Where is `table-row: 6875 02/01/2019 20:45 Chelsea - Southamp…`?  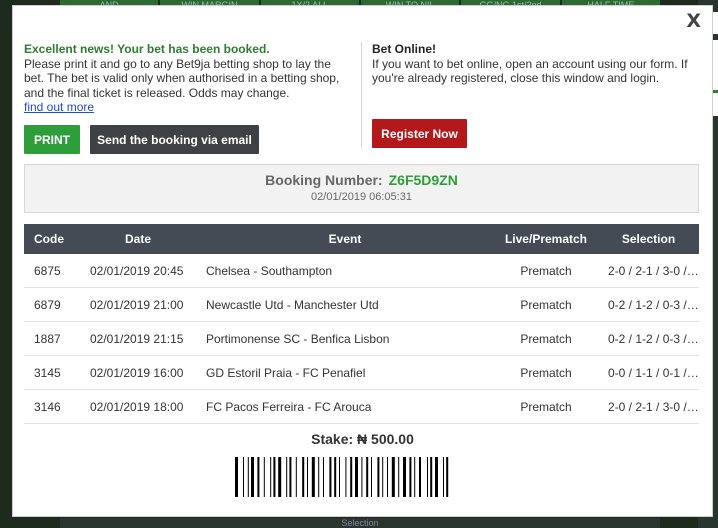
table-row: 6875 02/01/2019 20:45 Chelsea - Southamp… is located at coordinates (361, 271).